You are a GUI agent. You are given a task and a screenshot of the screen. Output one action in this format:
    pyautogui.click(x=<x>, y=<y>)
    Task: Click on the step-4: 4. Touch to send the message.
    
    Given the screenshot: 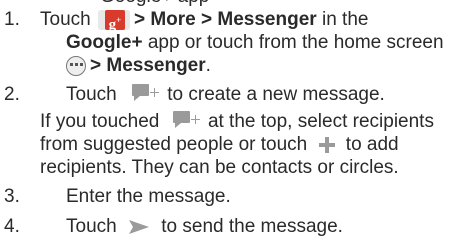 What is the action you would take?
    pyautogui.click(x=230, y=227)
    